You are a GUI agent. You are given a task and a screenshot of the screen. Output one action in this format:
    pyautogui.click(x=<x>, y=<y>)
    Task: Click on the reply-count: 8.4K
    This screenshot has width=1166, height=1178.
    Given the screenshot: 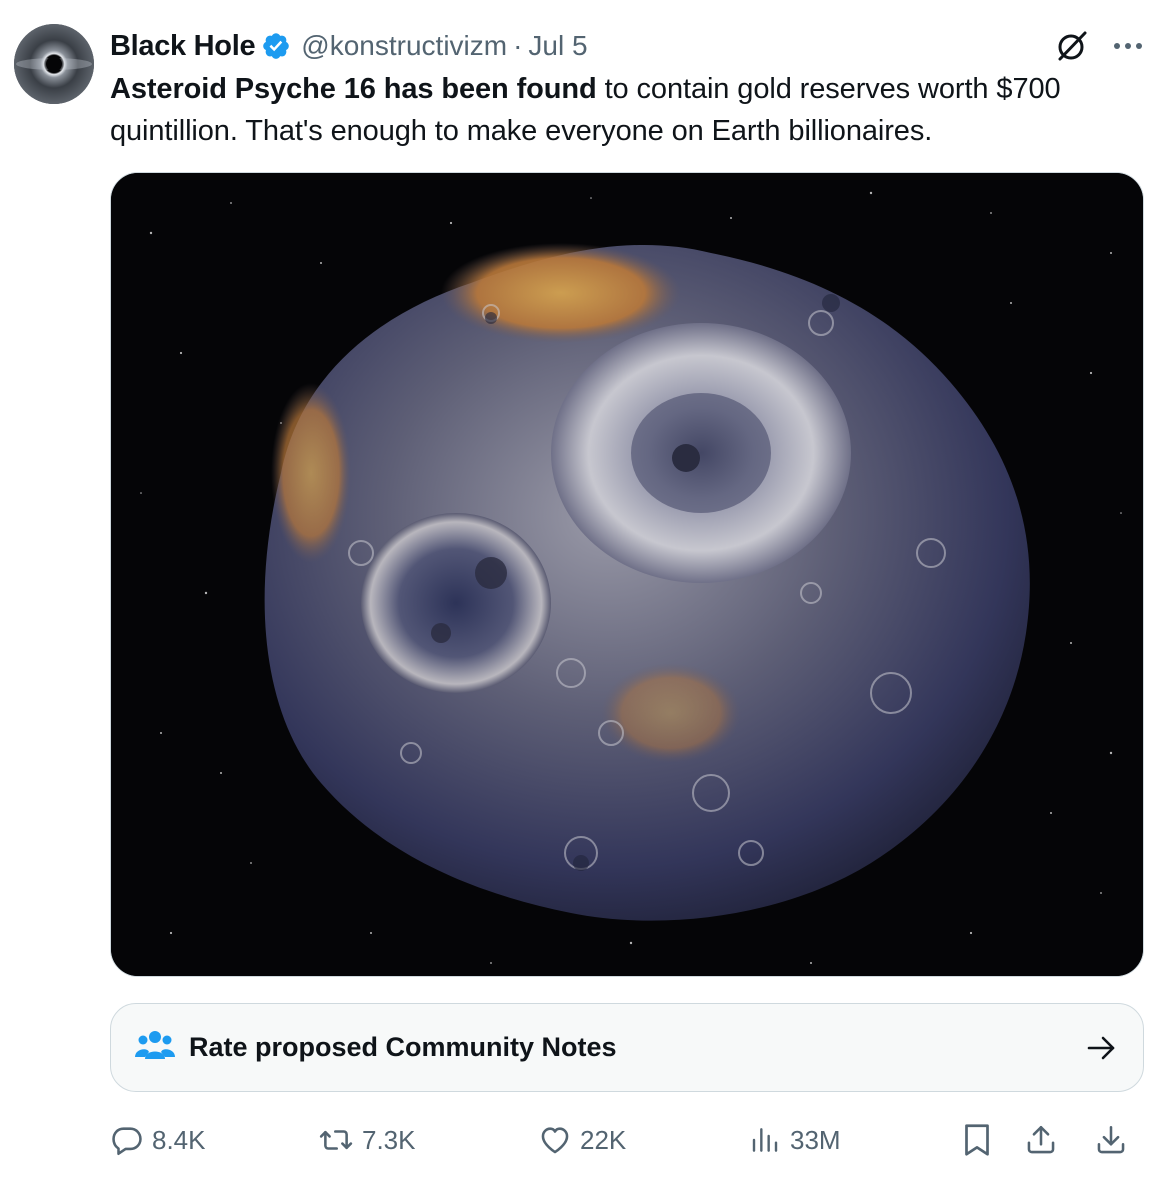 What is the action you would take?
    pyautogui.click(x=179, y=1139)
    